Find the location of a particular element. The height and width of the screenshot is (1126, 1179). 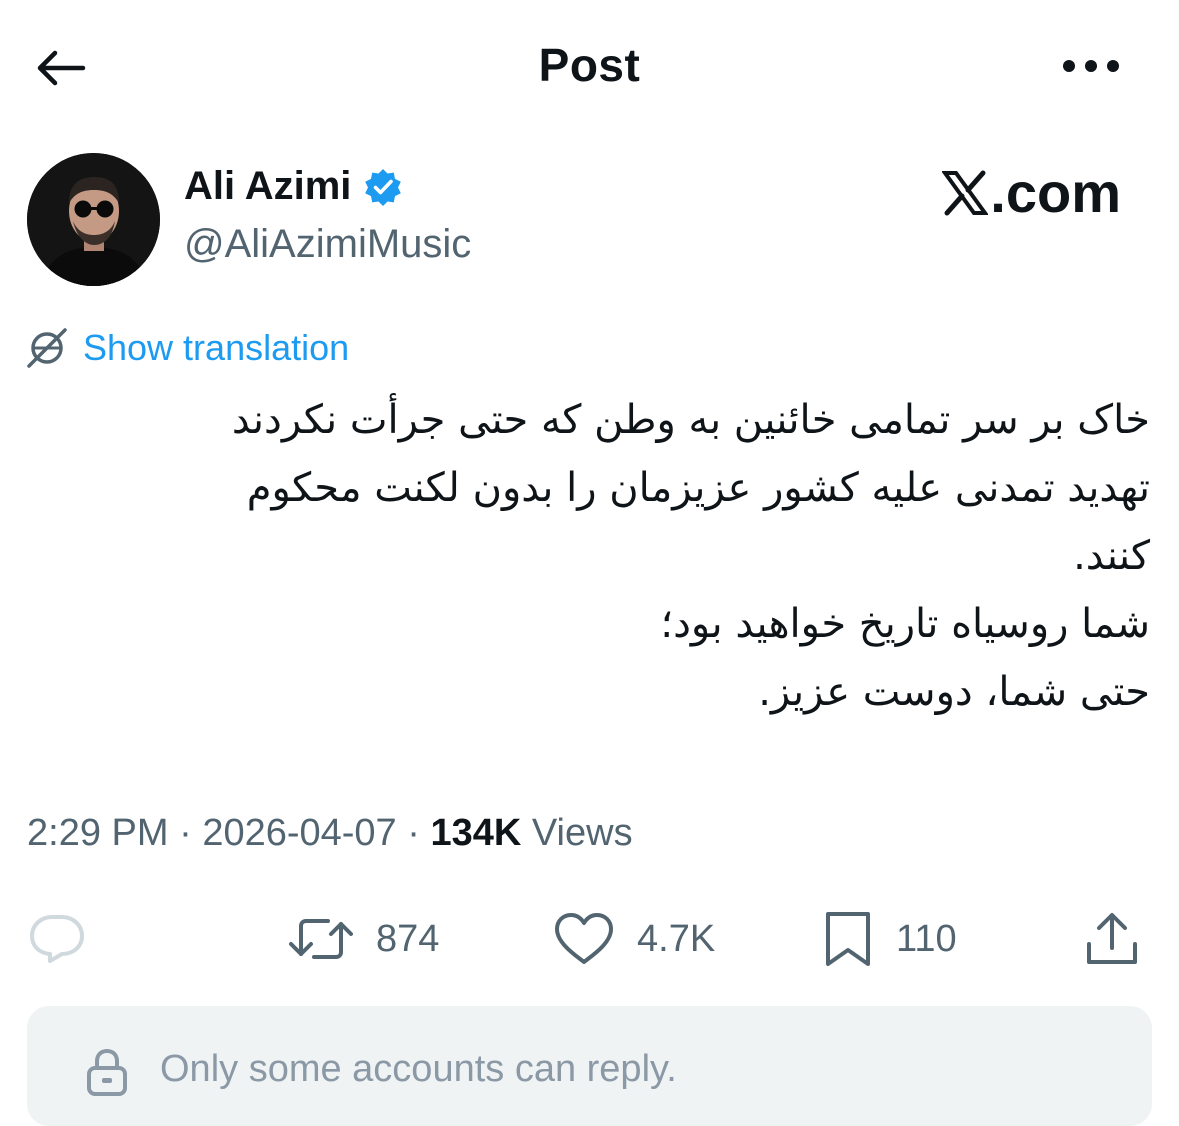

more-horizontal-icon is located at coordinates (1091, 66).